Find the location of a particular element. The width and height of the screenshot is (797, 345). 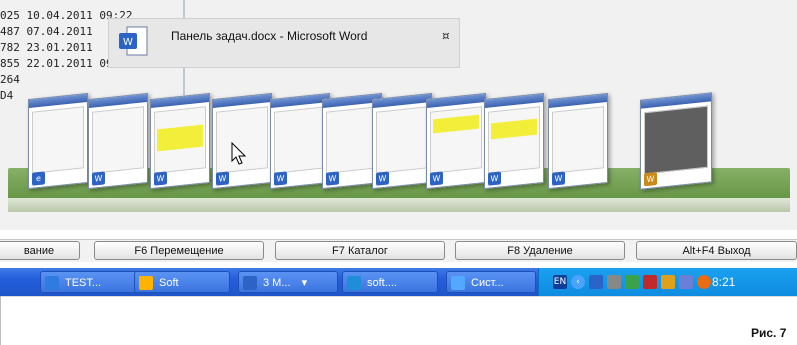

taskbar-button-label: Soft is located at coordinates (169, 283).